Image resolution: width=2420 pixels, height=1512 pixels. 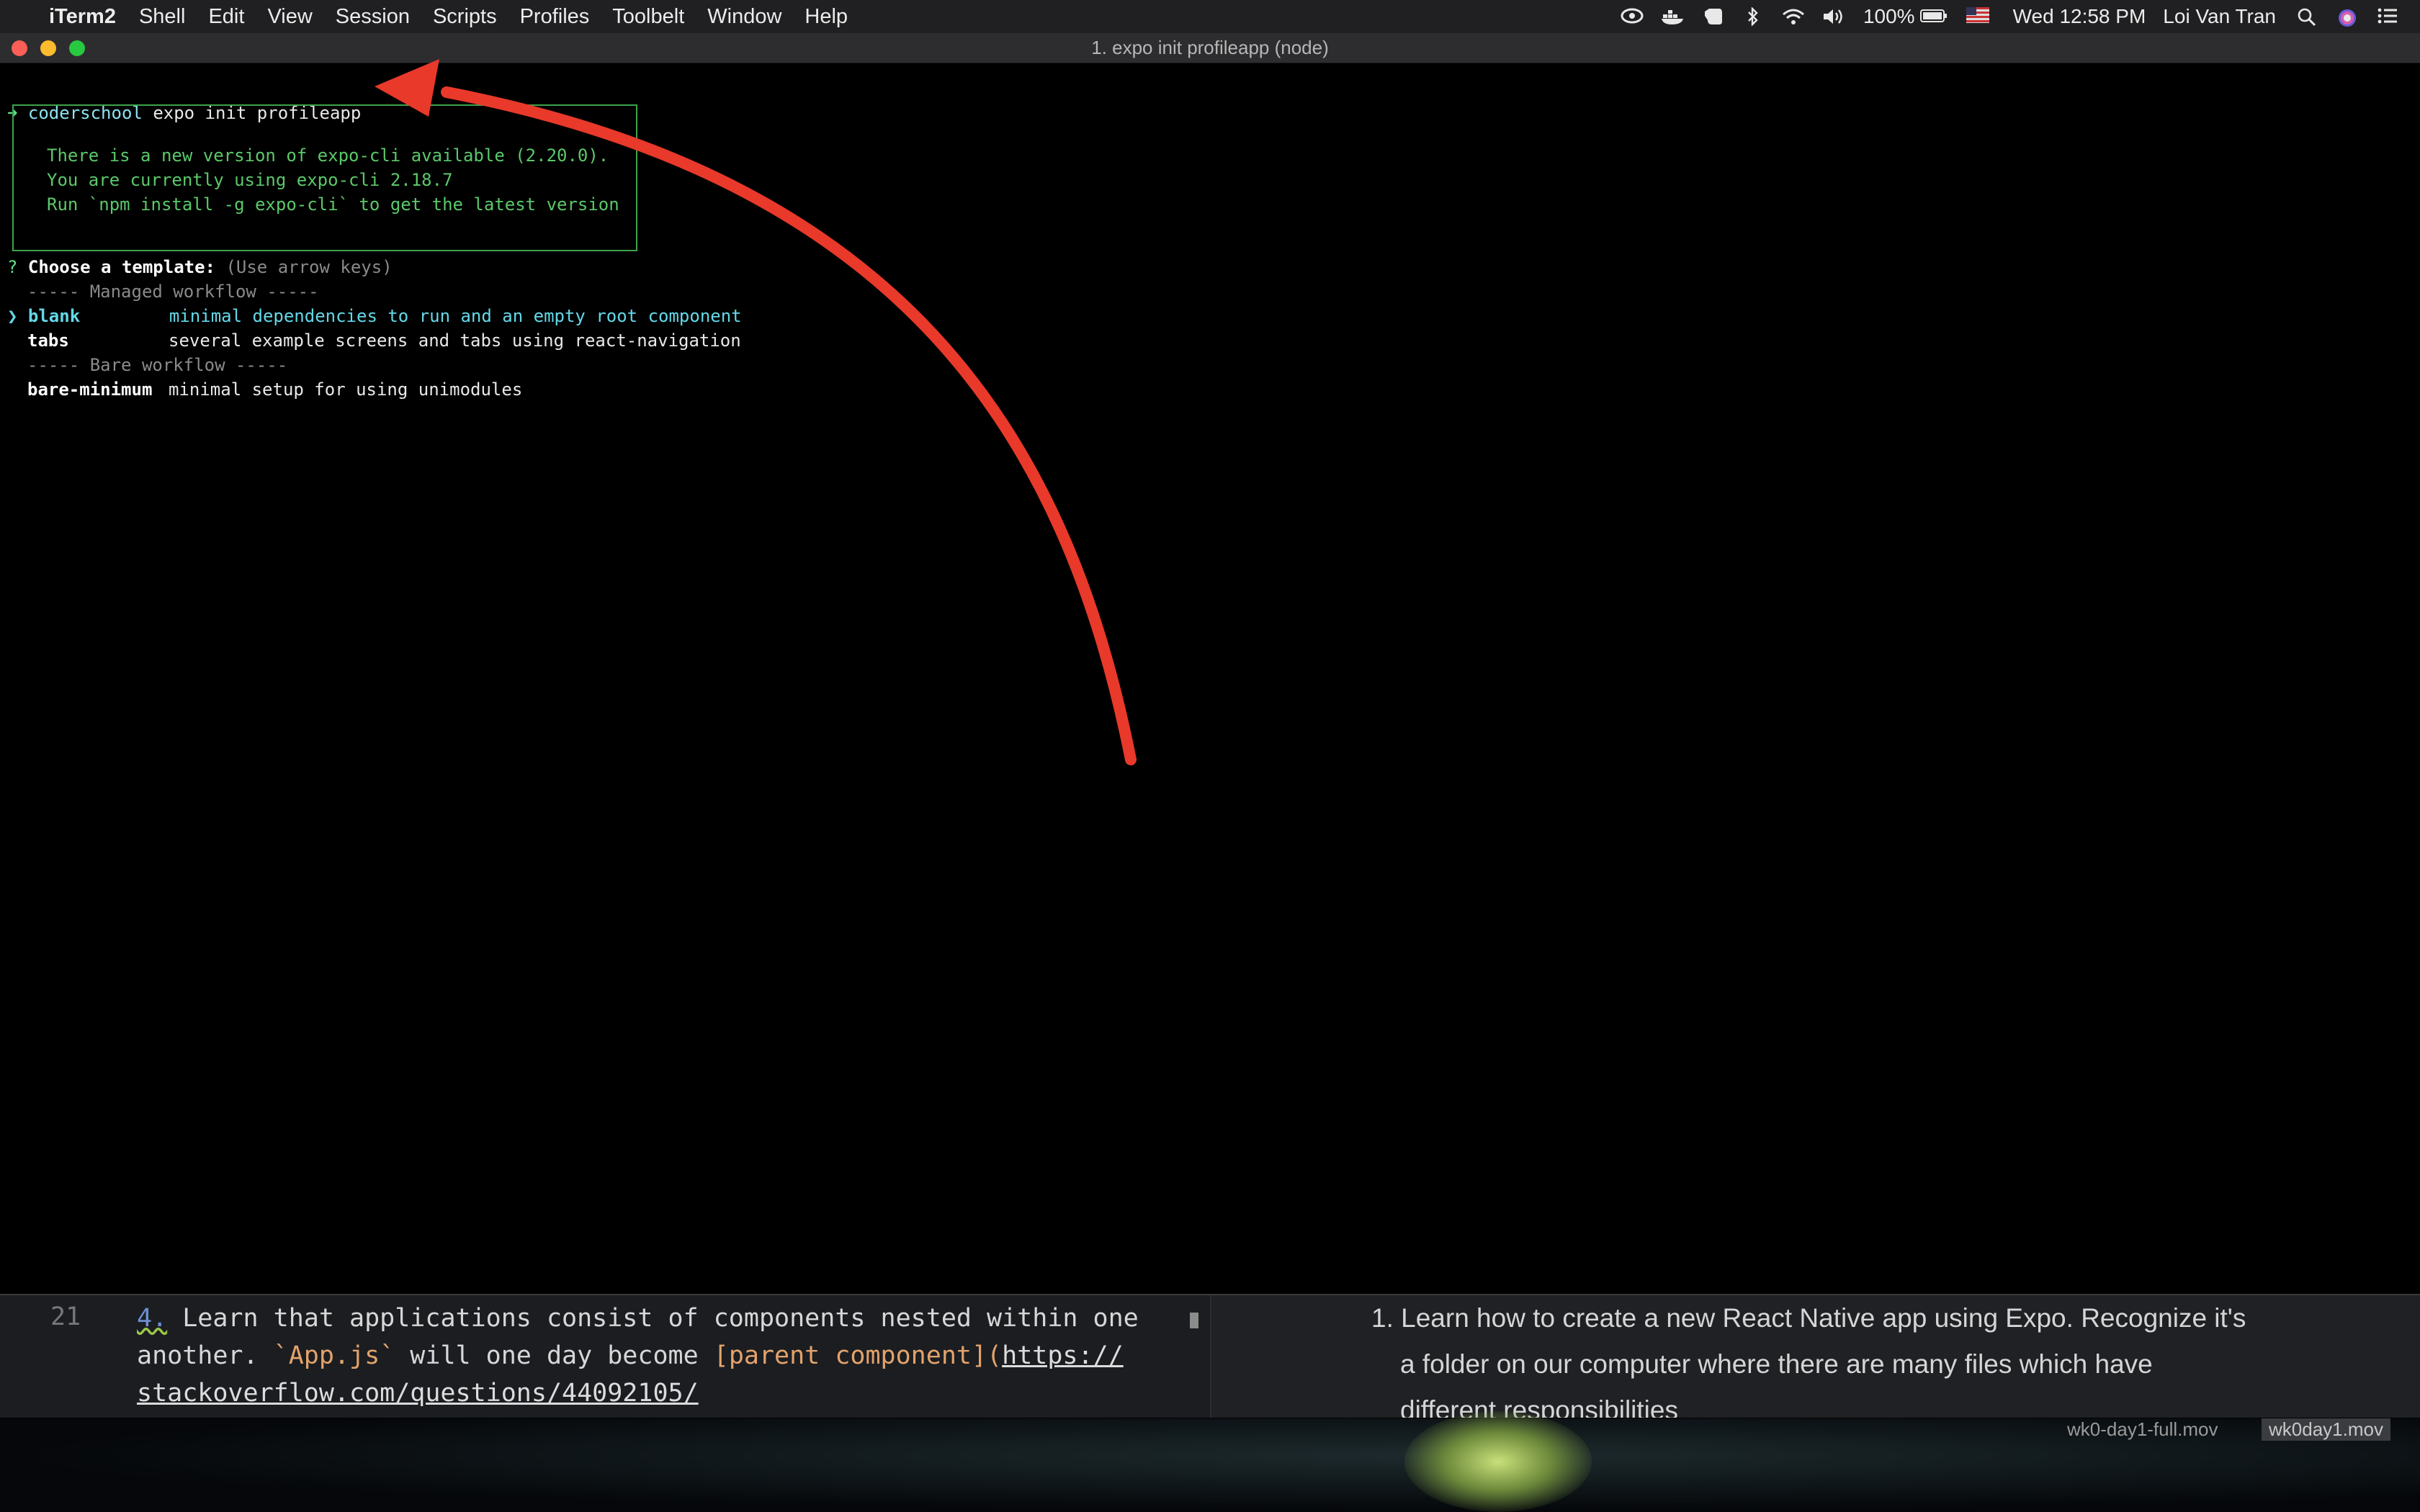 I want to click on notification-center-icon, so click(x=2387, y=16).